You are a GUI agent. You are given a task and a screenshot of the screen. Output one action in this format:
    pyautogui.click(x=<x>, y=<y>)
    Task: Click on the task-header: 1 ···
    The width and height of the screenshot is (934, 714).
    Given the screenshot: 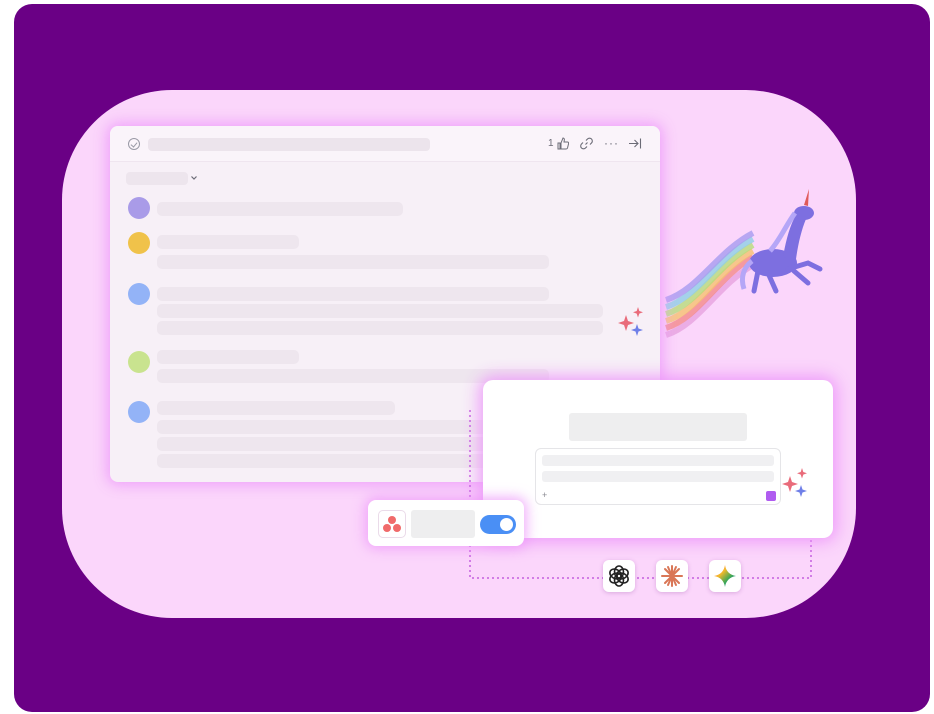 What is the action you would take?
    pyautogui.click(x=385, y=144)
    